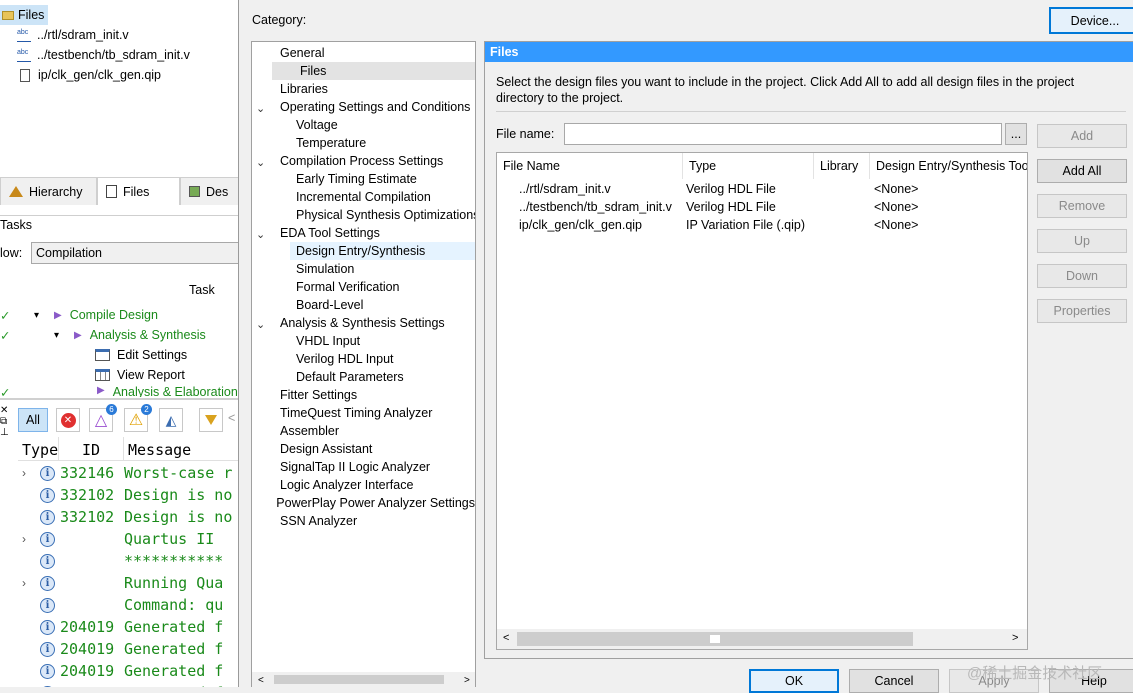  Describe the element at coordinates (363, 305) in the screenshot. I see `category-item: Board-Level` at that location.